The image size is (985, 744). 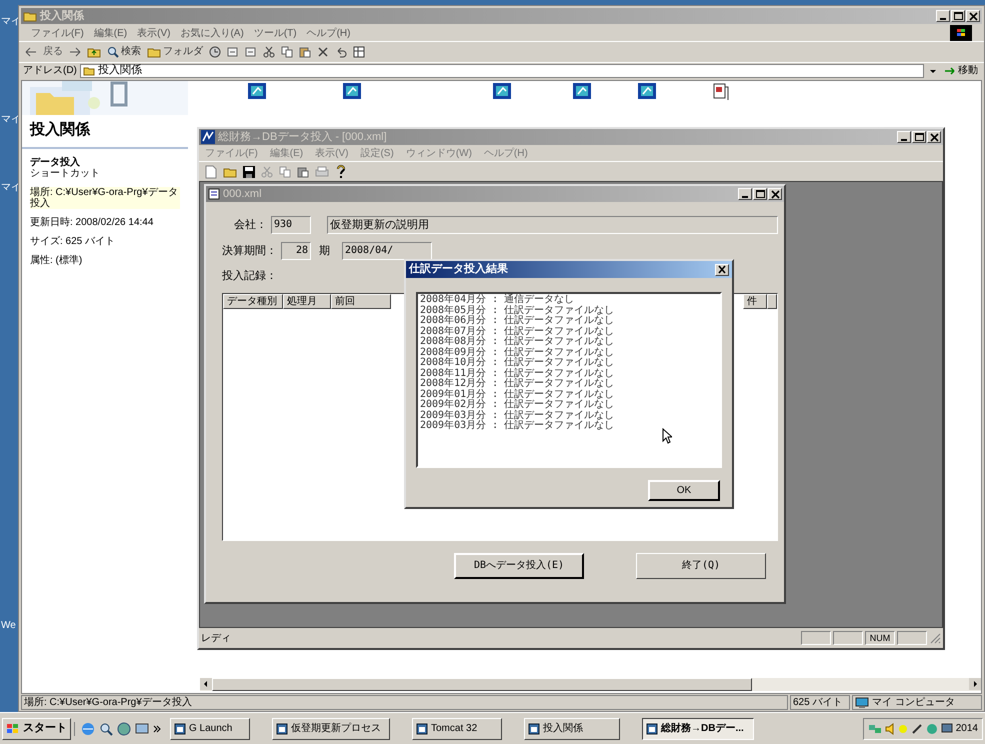 What do you see at coordinates (57, 33) in the screenshot?
I see `menu-item: ファイル(F)` at bounding box center [57, 33].